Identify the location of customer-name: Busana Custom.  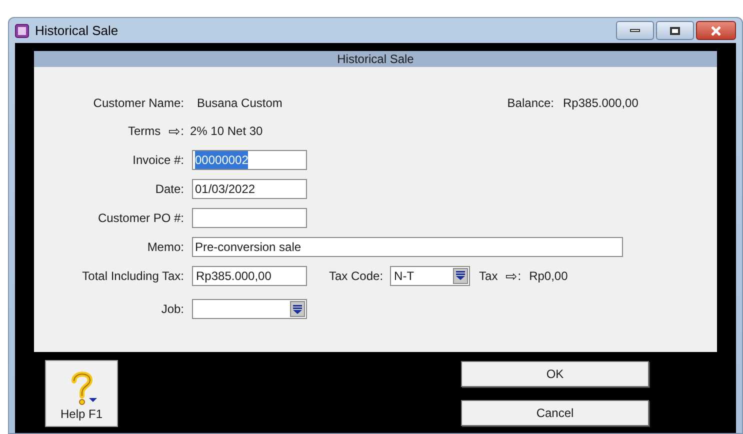
(240, 103).